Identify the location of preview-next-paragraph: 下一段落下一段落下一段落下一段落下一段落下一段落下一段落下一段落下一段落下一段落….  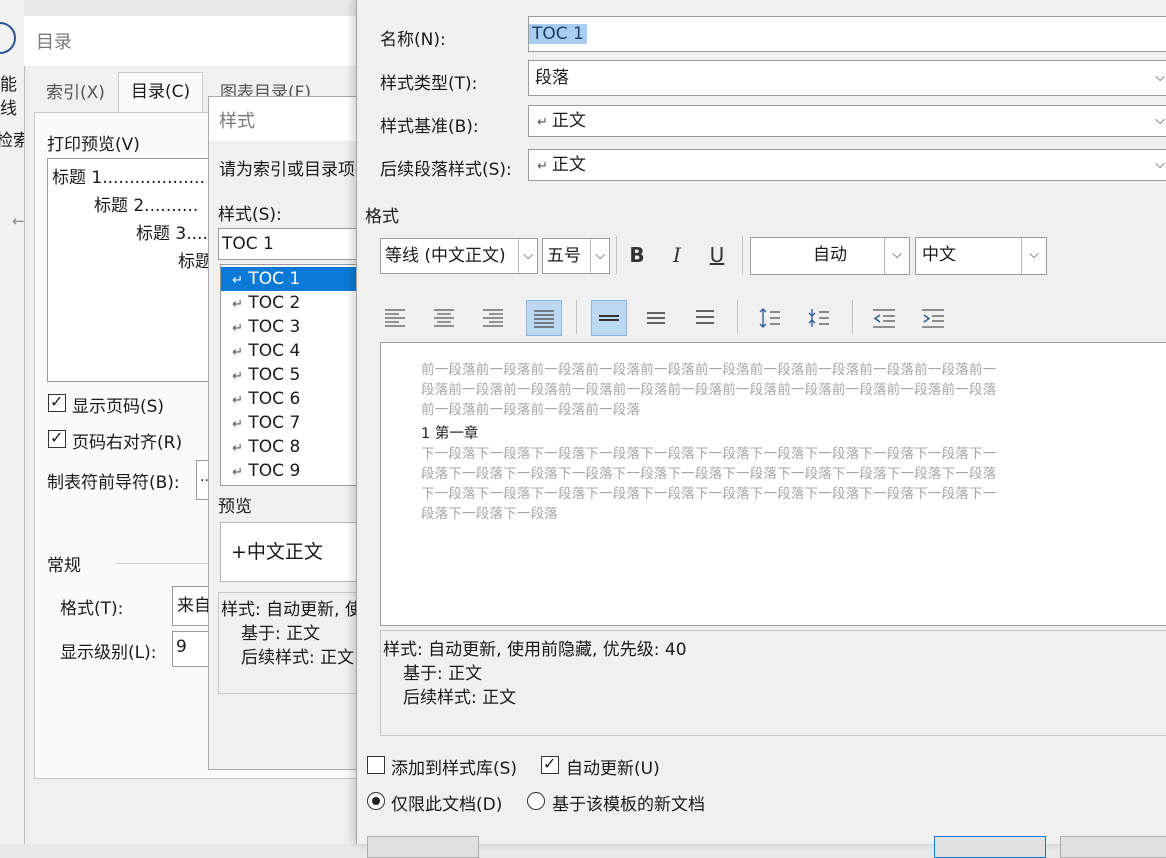
(709, 454).